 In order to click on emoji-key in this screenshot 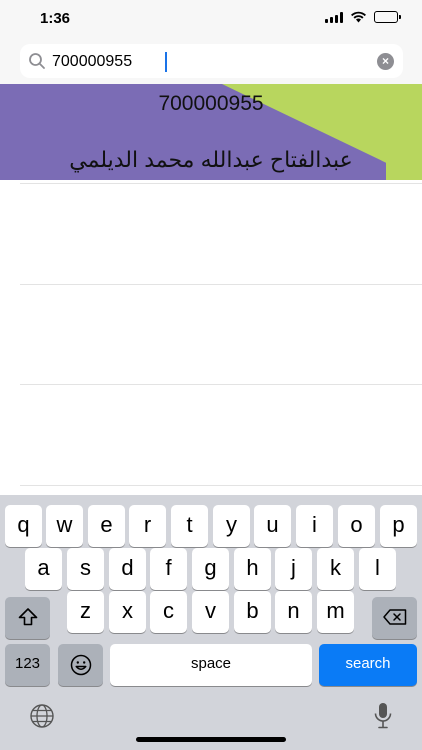, I will do `click(80, 665)`.